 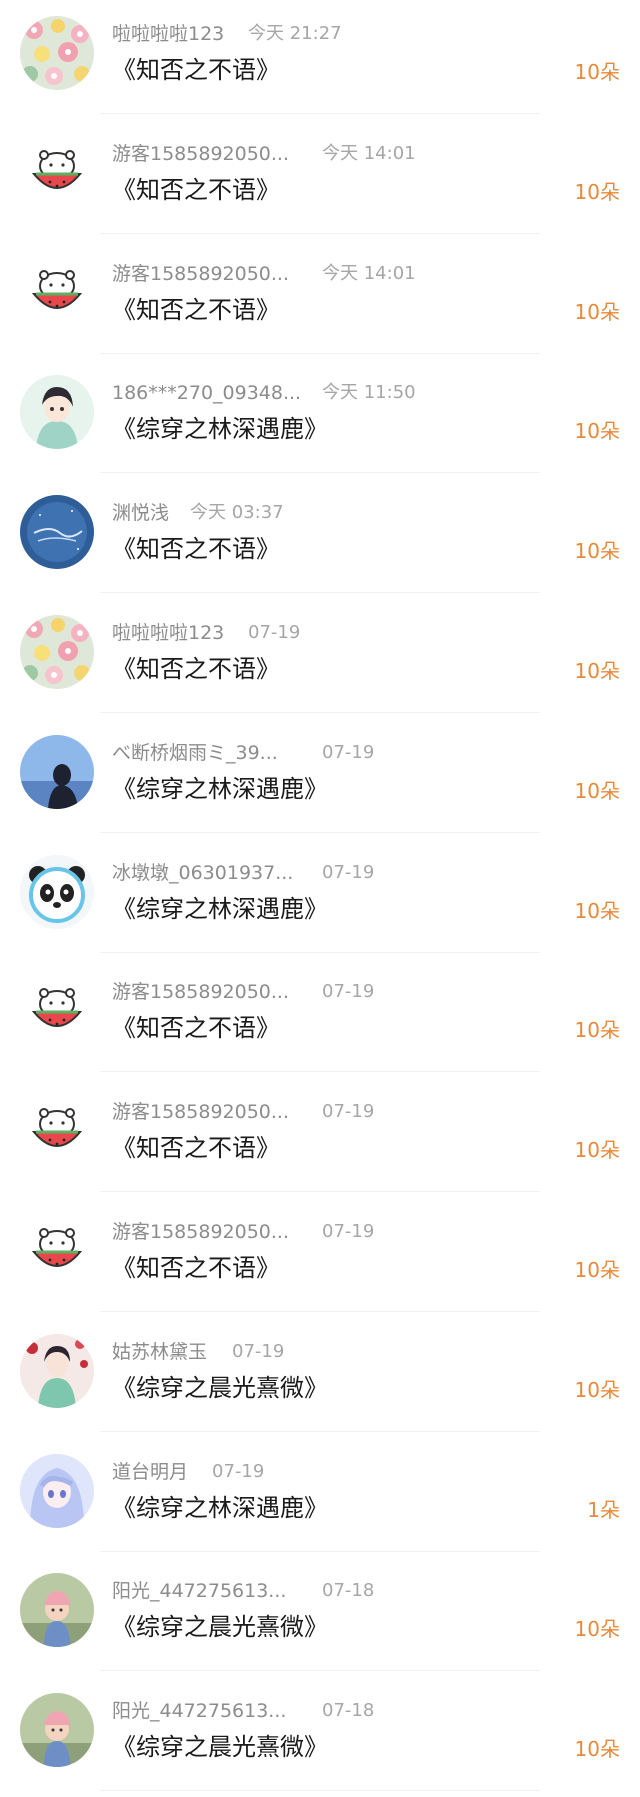 What do you see at coordinates (150, 1472) in the screenshot?
I see `user-name: 道台明月` at bounding box center [150, 1472].